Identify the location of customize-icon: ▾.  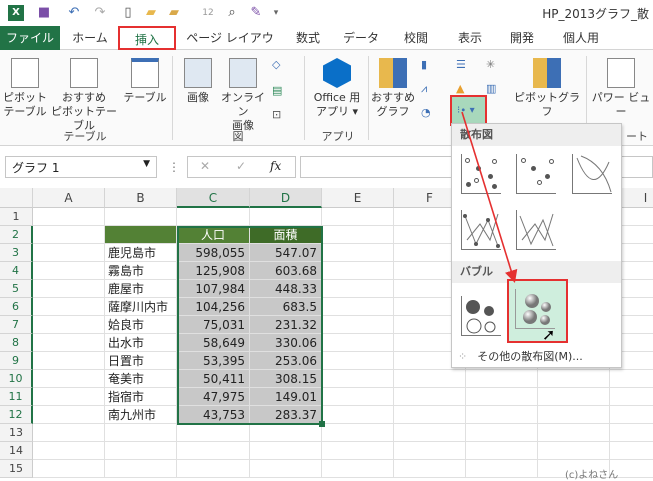
(276, 13).